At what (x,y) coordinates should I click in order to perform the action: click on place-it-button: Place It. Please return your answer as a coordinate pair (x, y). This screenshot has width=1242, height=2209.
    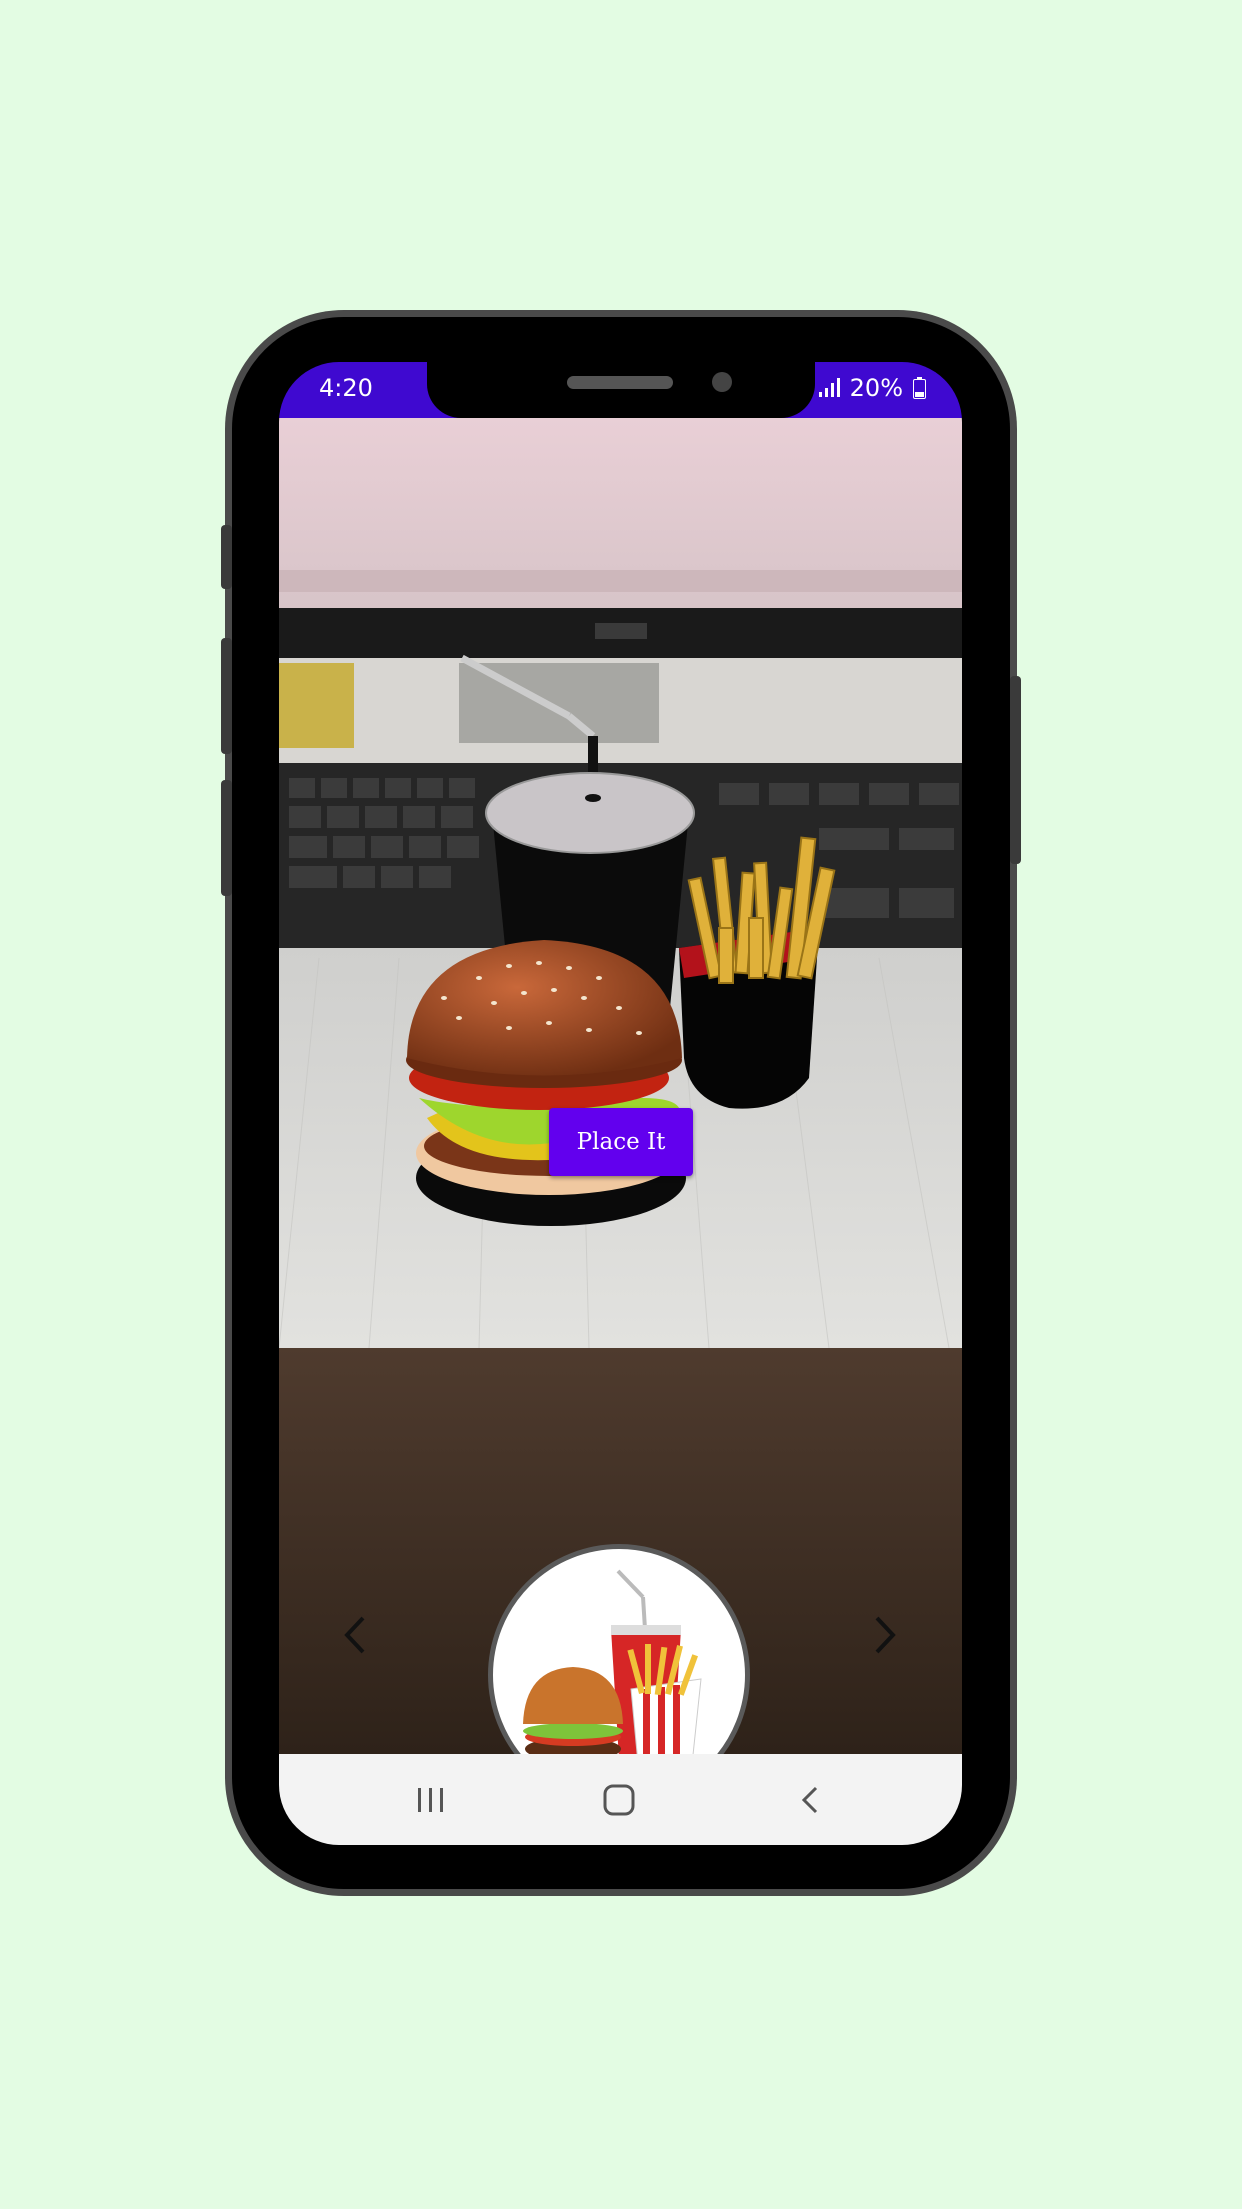
    Looking at the image, I should click on (621, 1142).